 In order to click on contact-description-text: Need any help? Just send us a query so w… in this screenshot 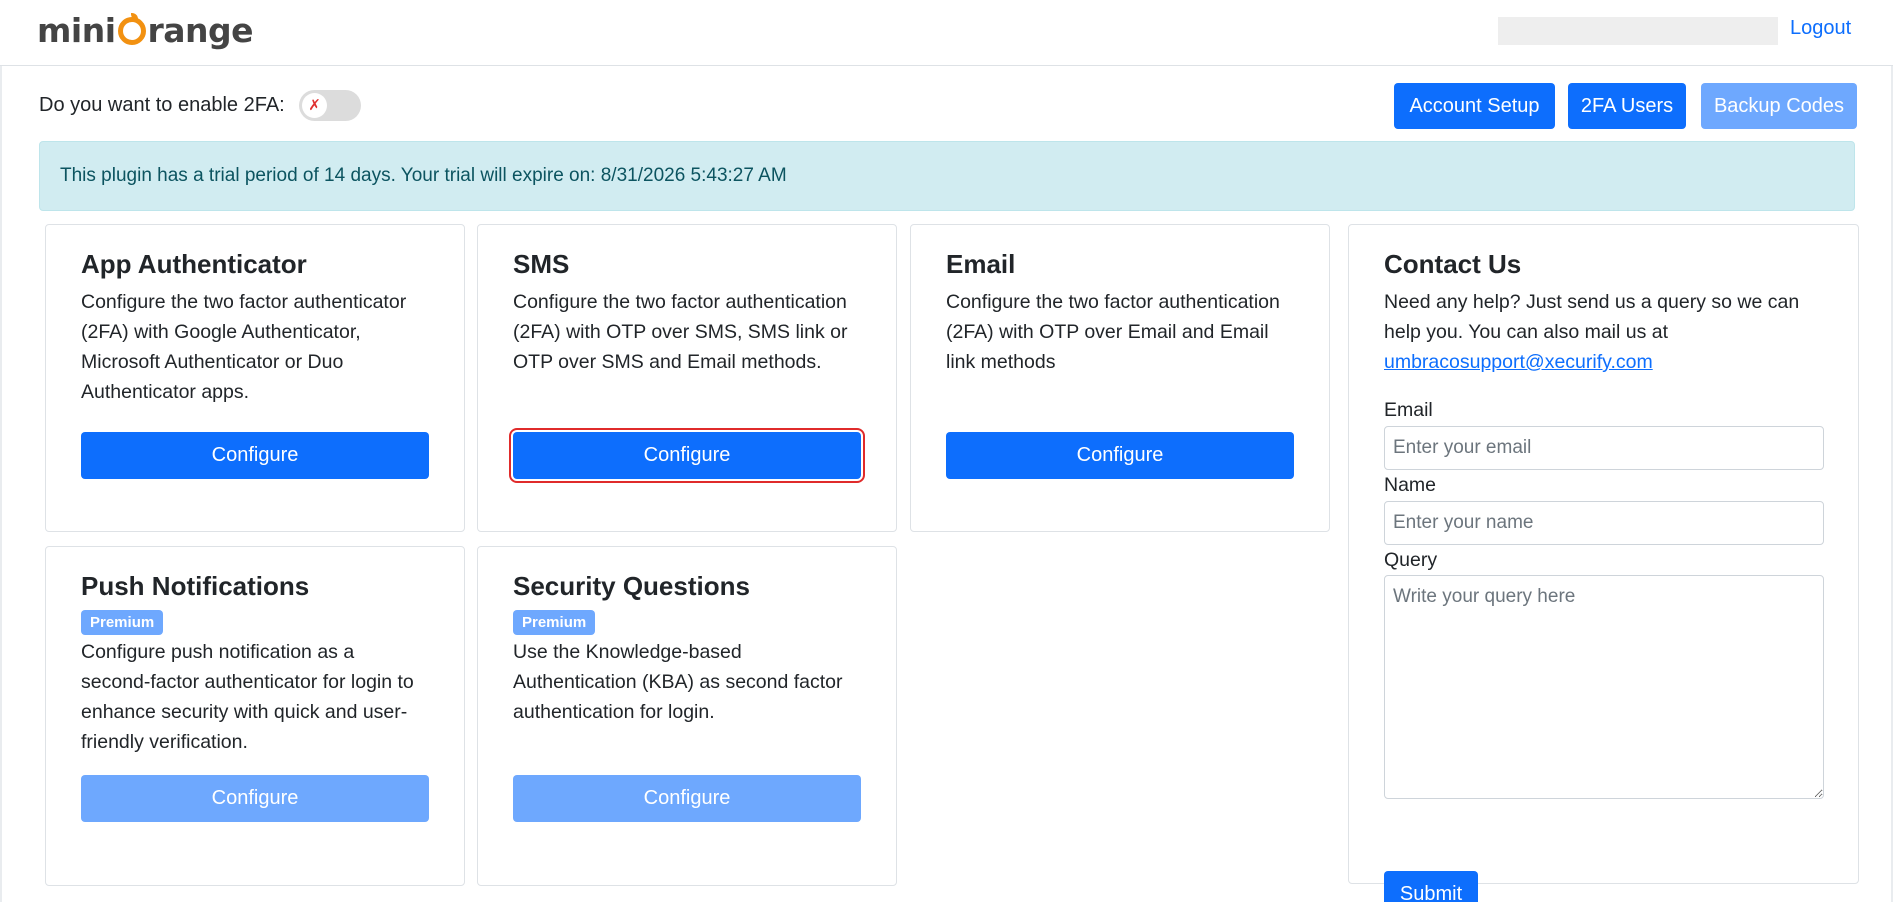, I will do `click(1592, 317)`.